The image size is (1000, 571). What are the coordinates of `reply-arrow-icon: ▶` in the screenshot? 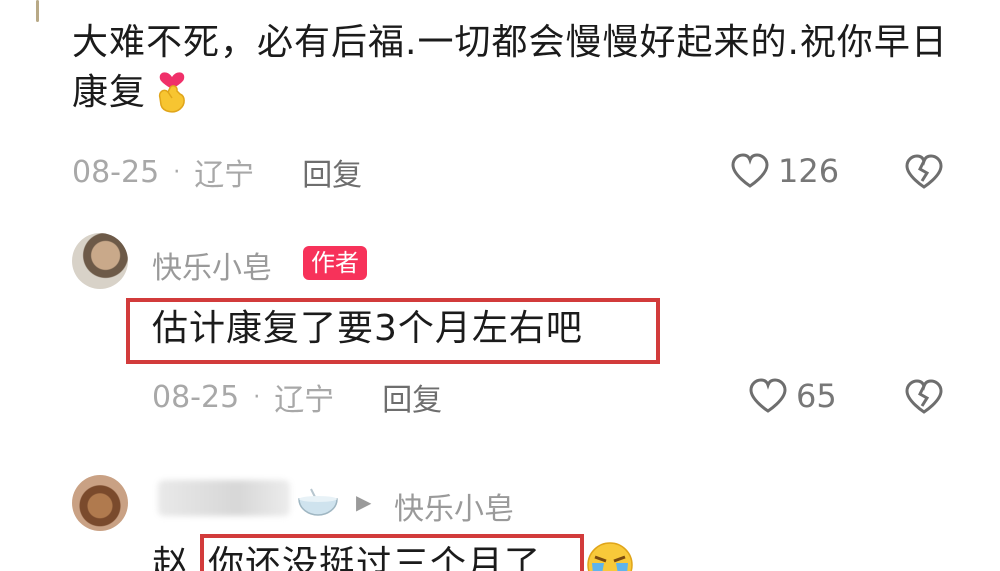 It's located at (364, 502).